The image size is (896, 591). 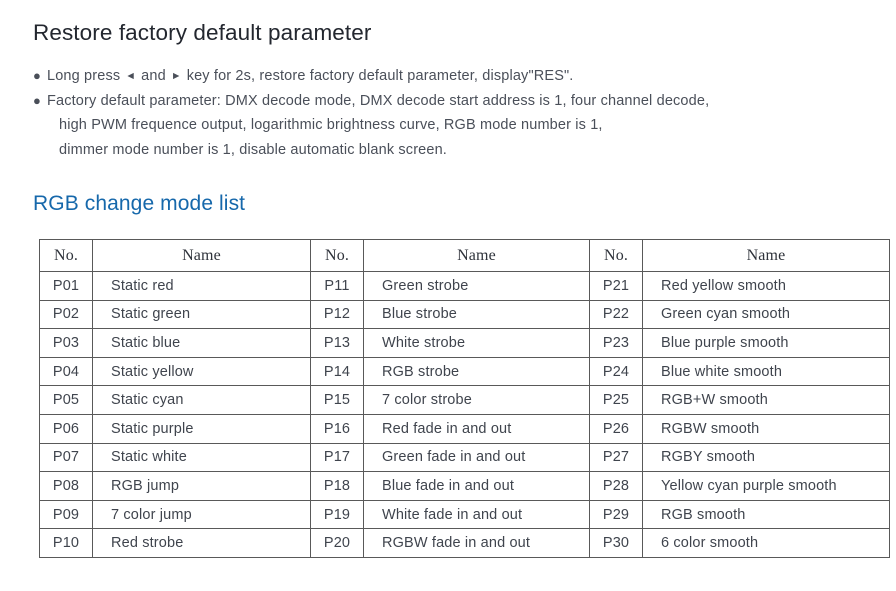 I want to click on mode-name-cell: Green strobe, so click(x=476, y=286).